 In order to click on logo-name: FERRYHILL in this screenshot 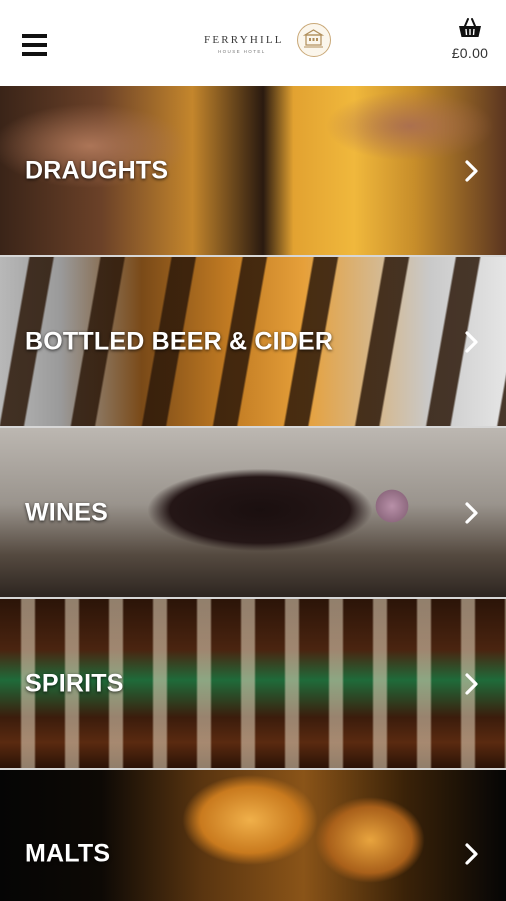, I will do `click(244, 40)`.